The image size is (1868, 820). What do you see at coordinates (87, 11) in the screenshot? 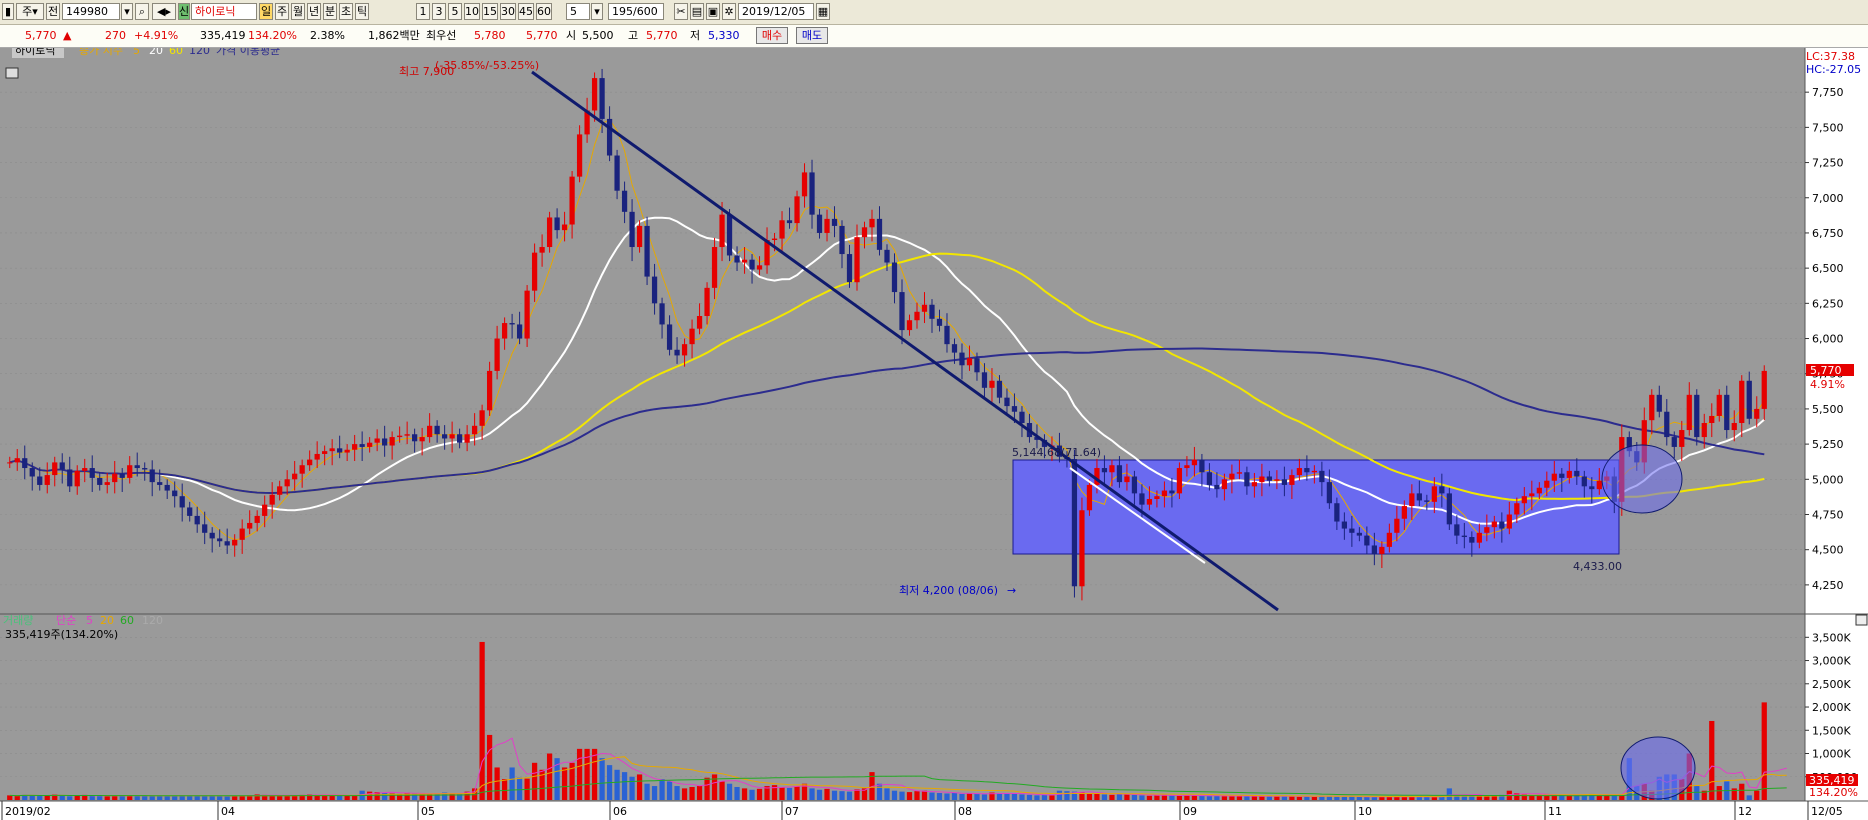
I see `stock-code-value: 149980` at bounding box center [87, 11].